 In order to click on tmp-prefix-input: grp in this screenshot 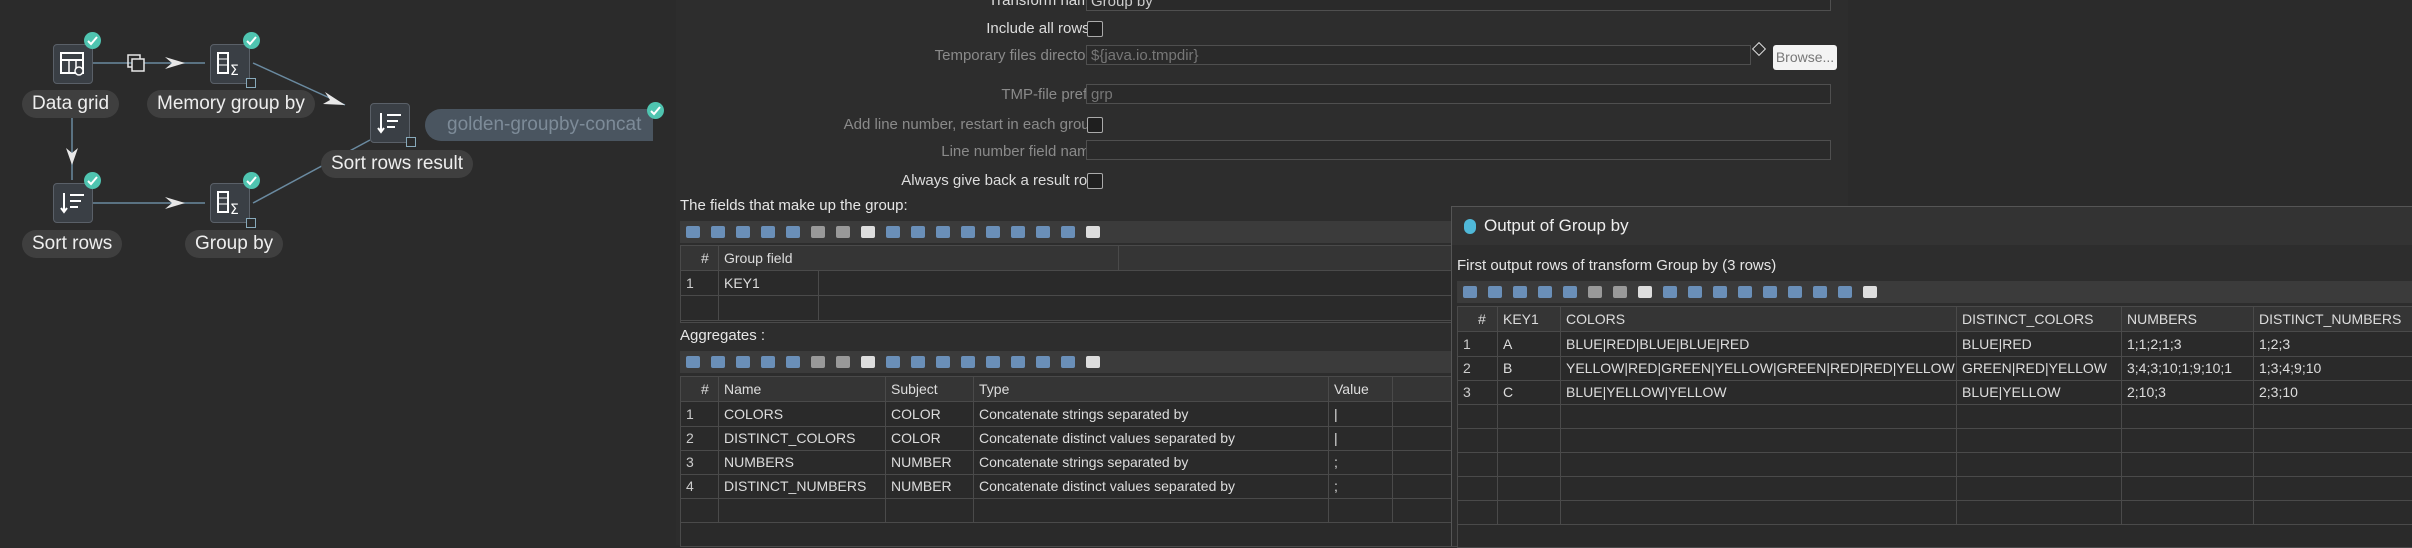, I will do `click(1458, 94)`.